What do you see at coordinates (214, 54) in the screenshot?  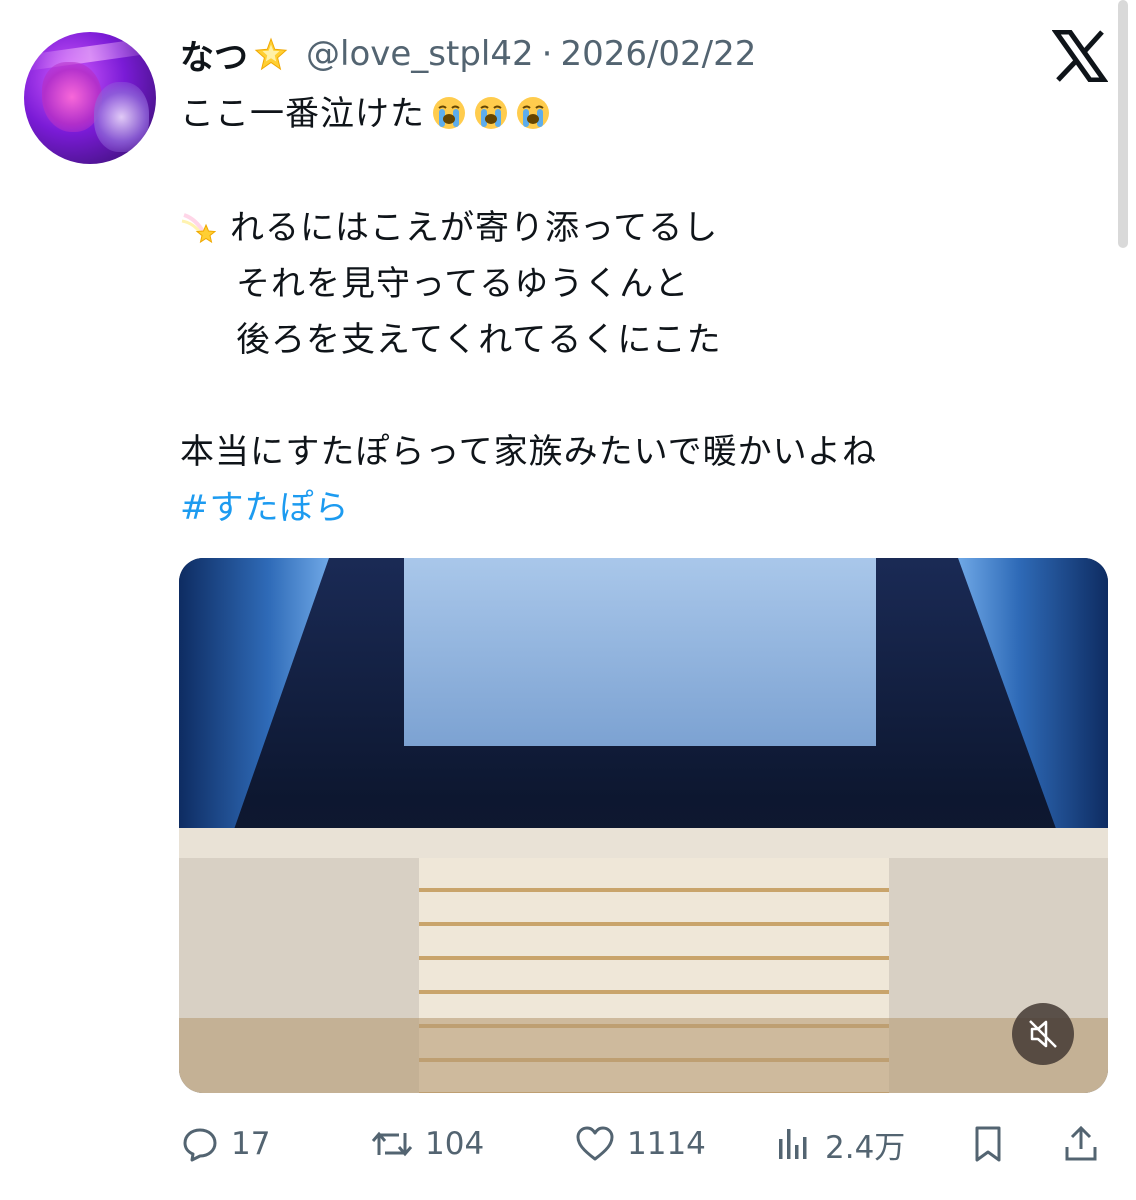 I see `display-name: なつ` at bounding box center [214, 54].